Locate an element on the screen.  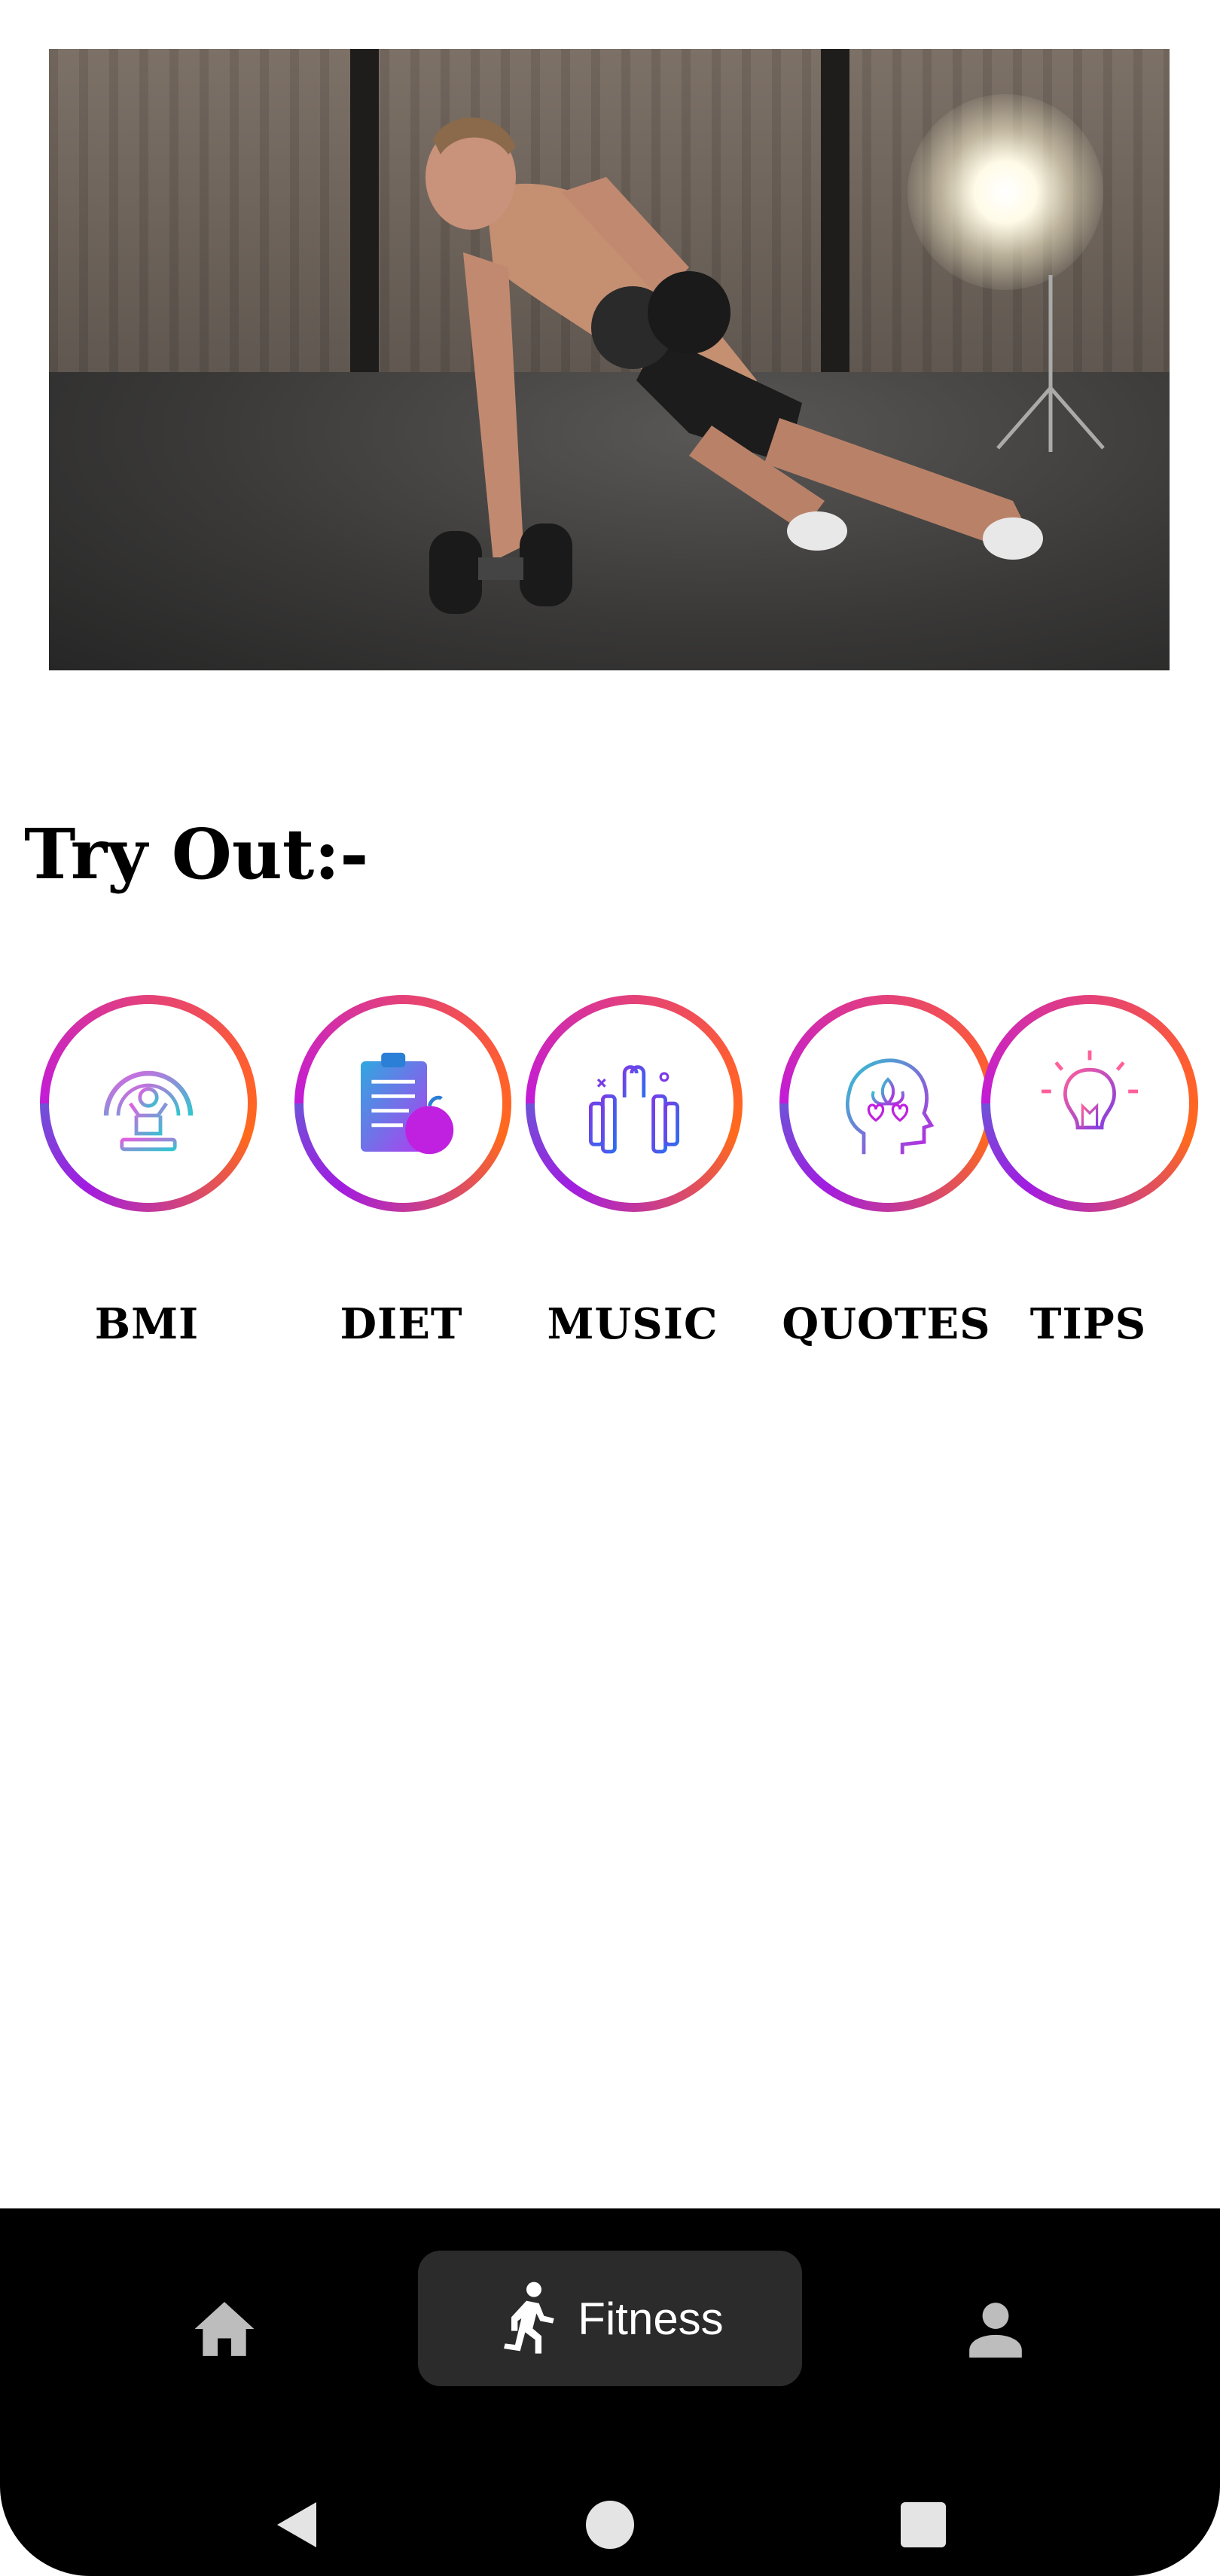
nav-fitness-button: Fitness is located at coordinates (610, 2318).